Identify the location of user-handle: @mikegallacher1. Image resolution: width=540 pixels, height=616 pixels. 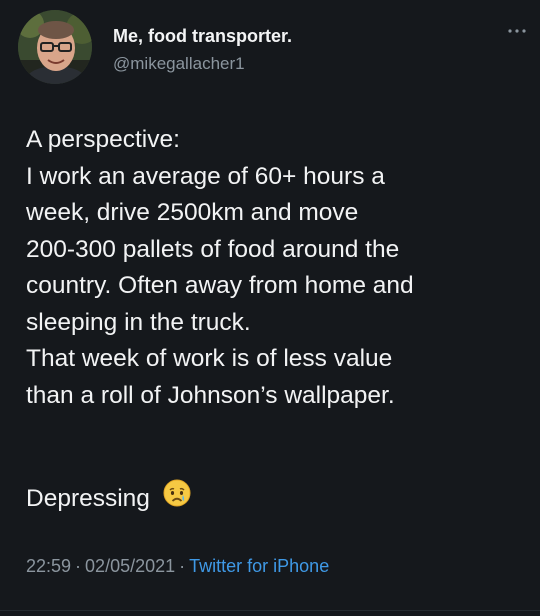
(179, 64).